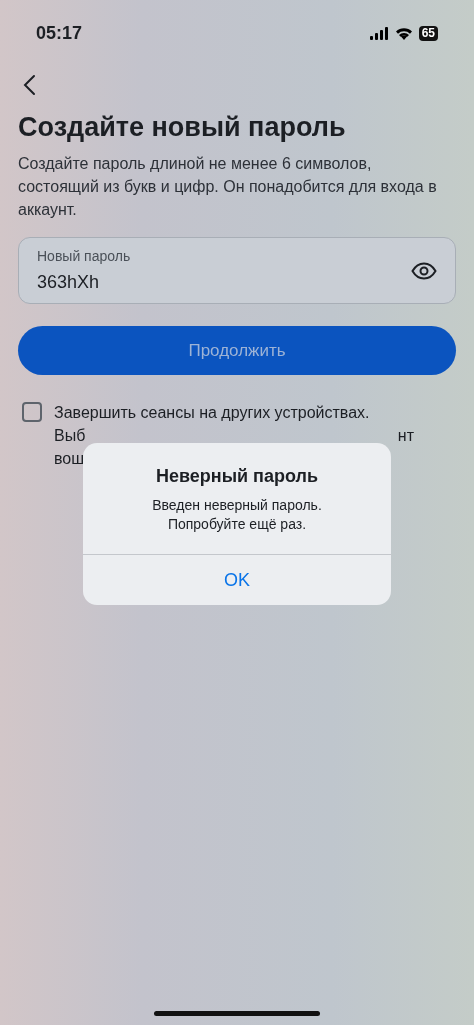  What do you see at coordinates (228, 187) in the screenshot?
I see `description: Создайте пароль длиной не менее 6 символов, состоящий из букв и цифр. Он понадобится для входа в аккаунт.` at bounding box center [228, 187].